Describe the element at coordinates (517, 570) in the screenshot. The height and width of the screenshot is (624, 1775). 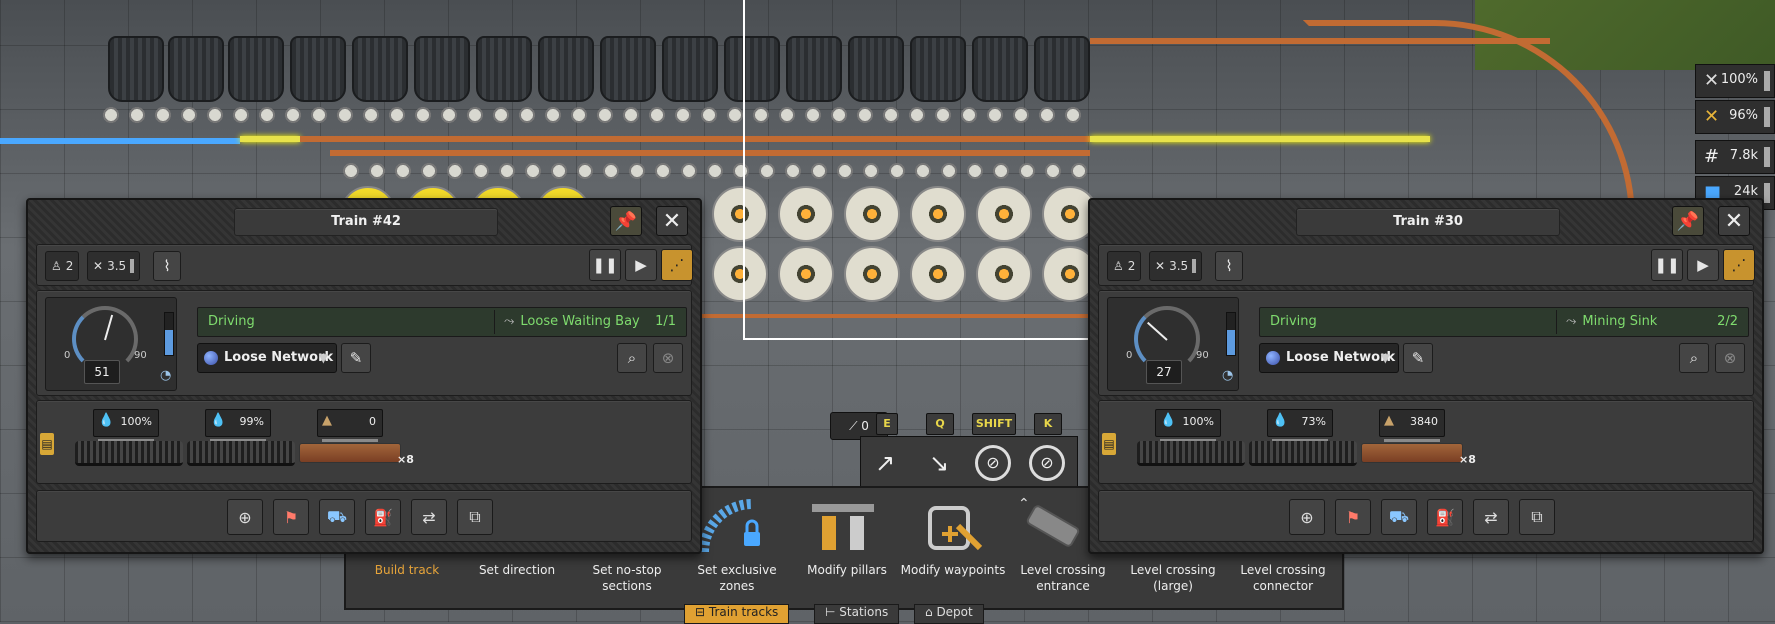
I see `tool-set-direction: Set direction` at that location.